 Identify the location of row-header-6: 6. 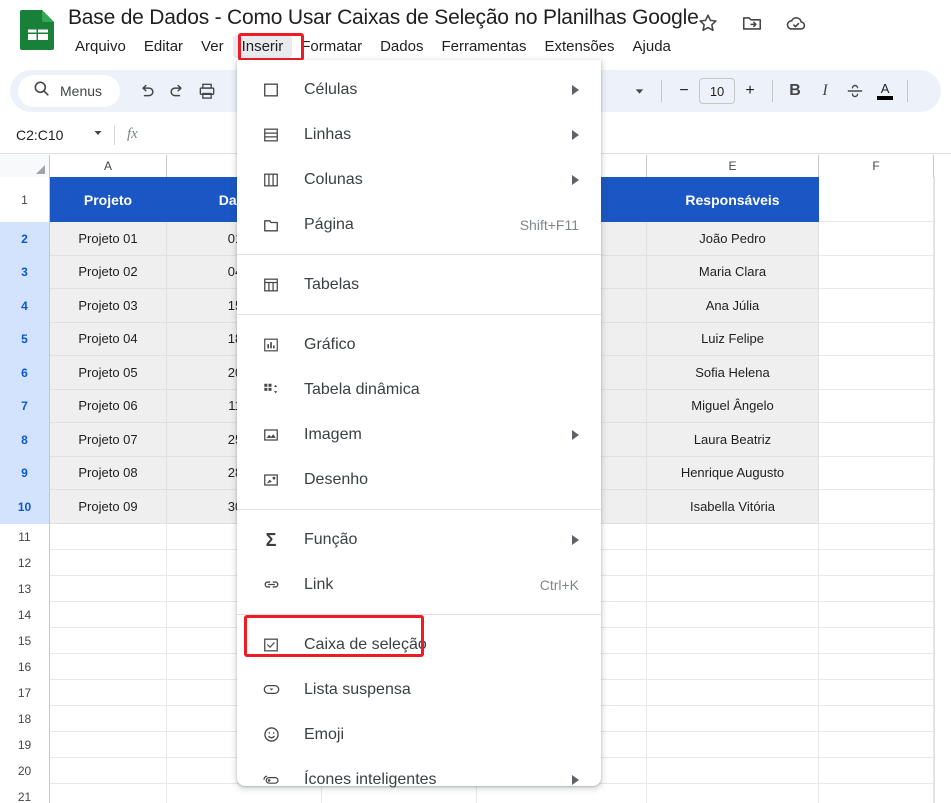
(25, 373).